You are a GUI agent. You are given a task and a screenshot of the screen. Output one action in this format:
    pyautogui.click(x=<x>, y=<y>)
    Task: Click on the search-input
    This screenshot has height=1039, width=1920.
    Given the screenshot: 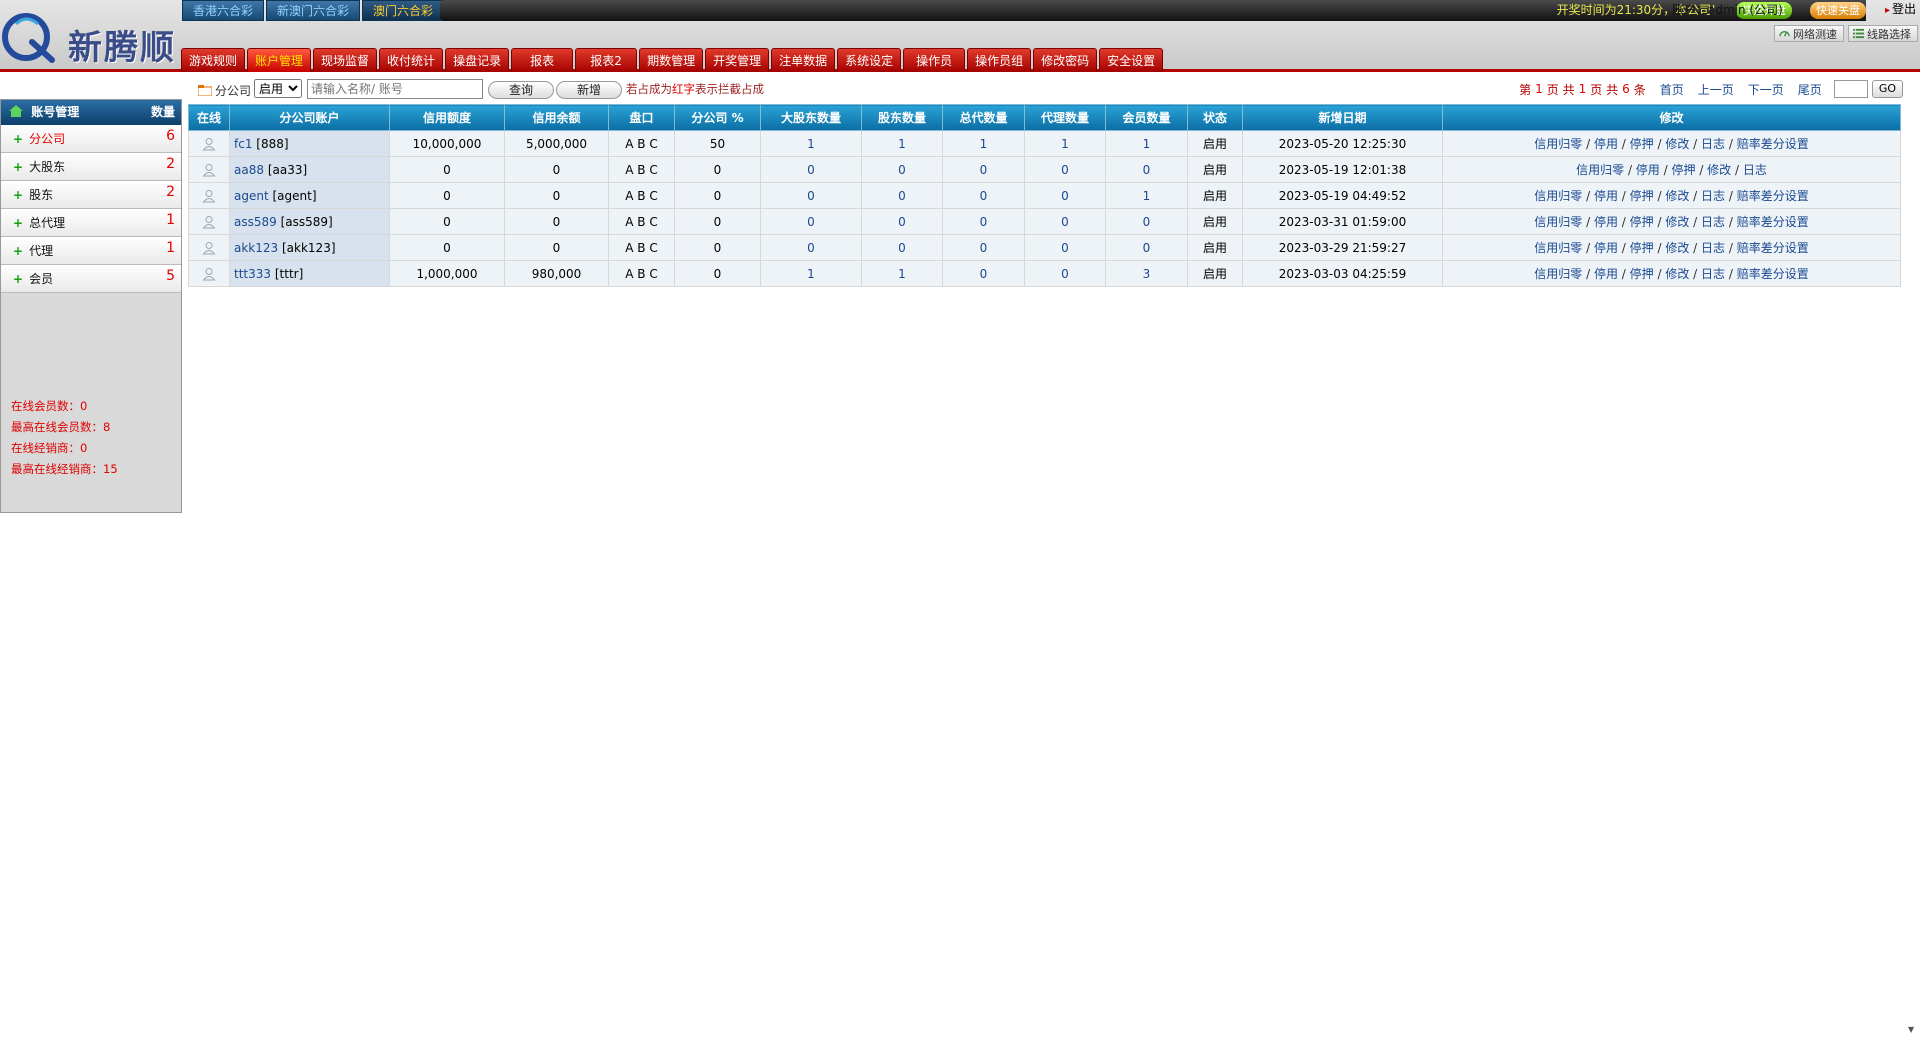 What is the action you would take?
    pyautogui.click(x=395, y=89)
    